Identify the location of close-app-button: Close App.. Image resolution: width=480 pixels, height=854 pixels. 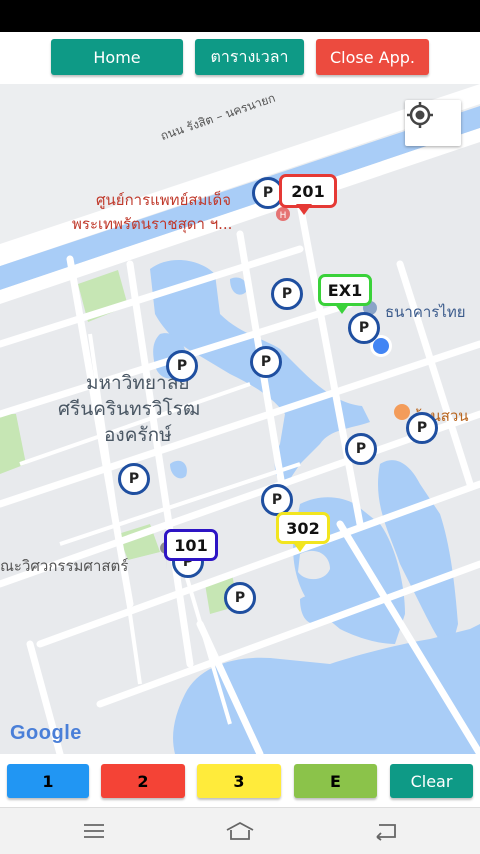
(372, 57).